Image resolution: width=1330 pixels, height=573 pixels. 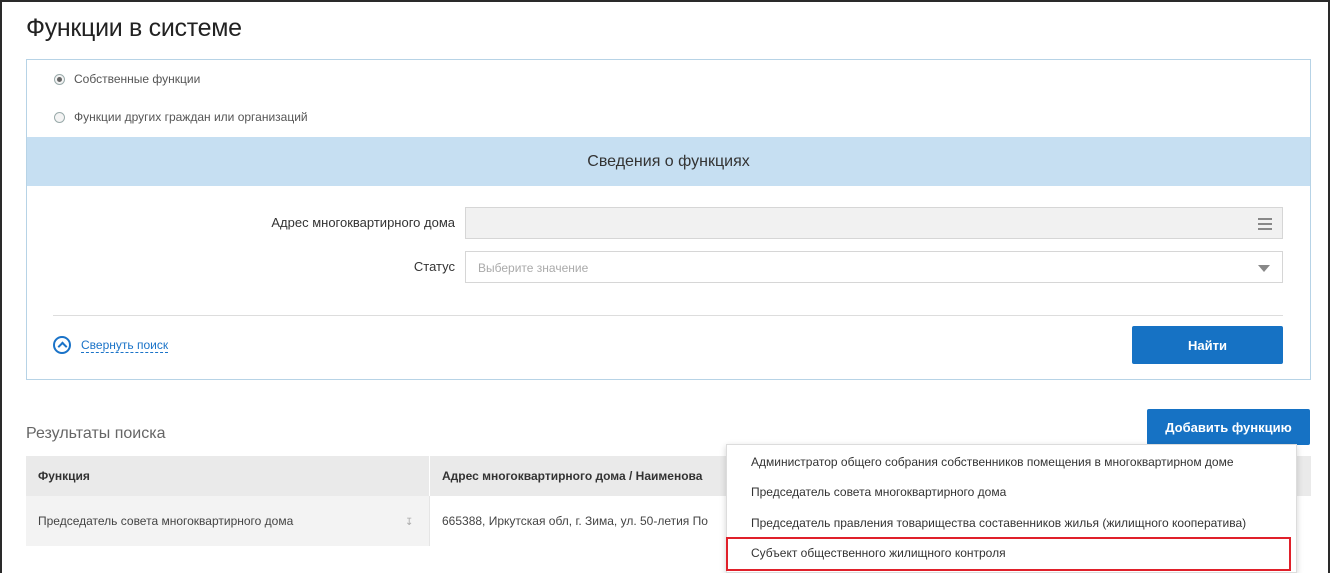 I want to click on results-title: Результаты поиска, so click(x=96, y=433).